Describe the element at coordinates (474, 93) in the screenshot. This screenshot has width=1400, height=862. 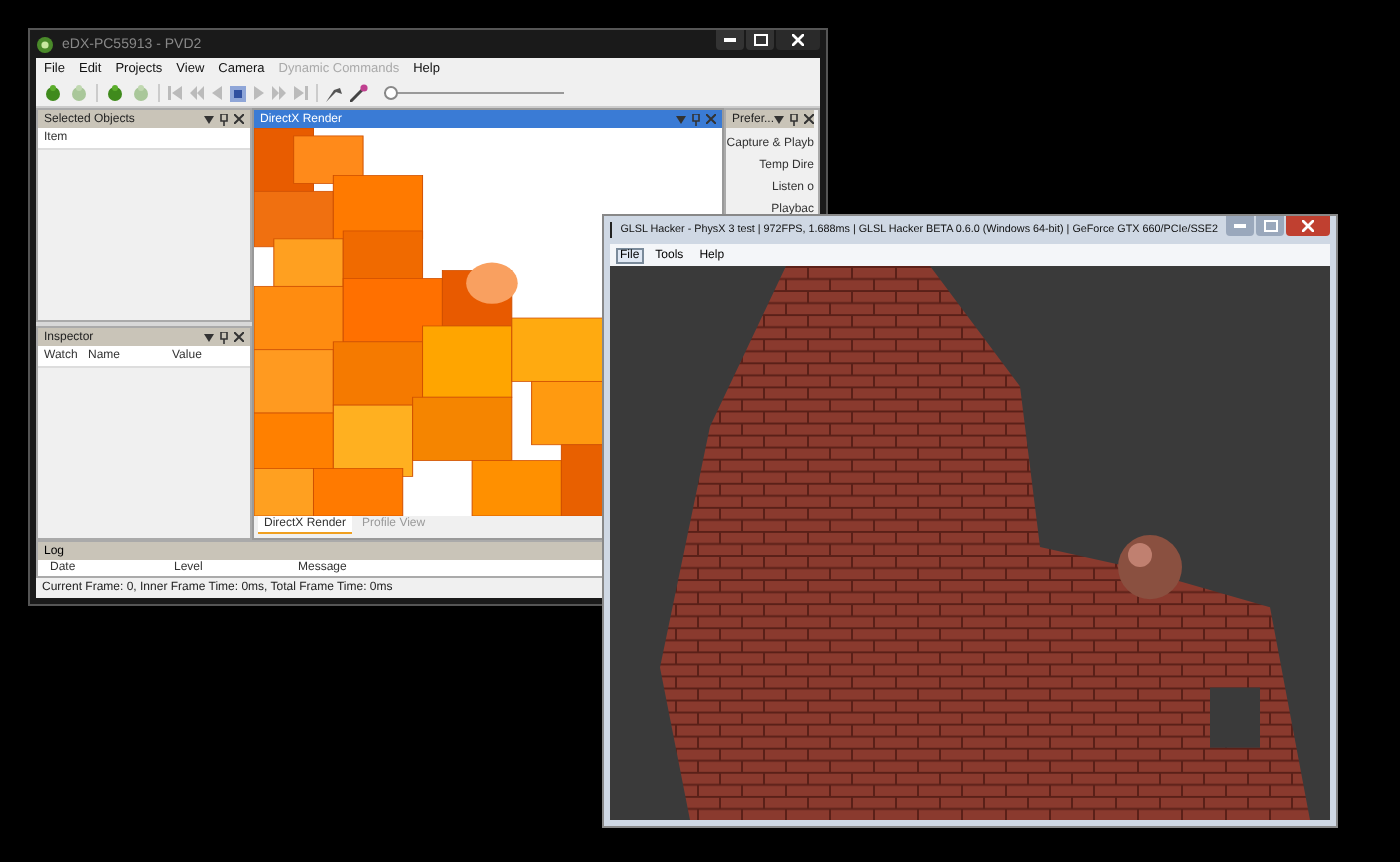
I see `timeline-slider` at that location.